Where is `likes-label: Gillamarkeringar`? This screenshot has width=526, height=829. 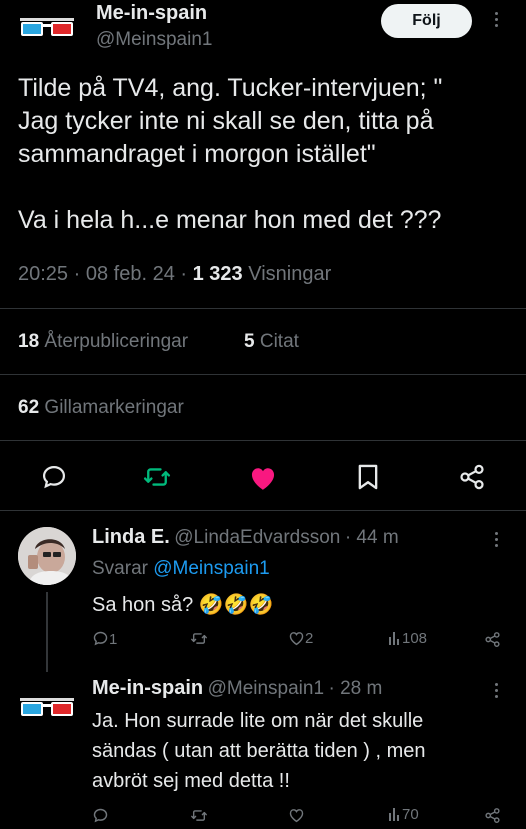
likes-label: Gillamarkeringar is located at coordinates (114, 407).